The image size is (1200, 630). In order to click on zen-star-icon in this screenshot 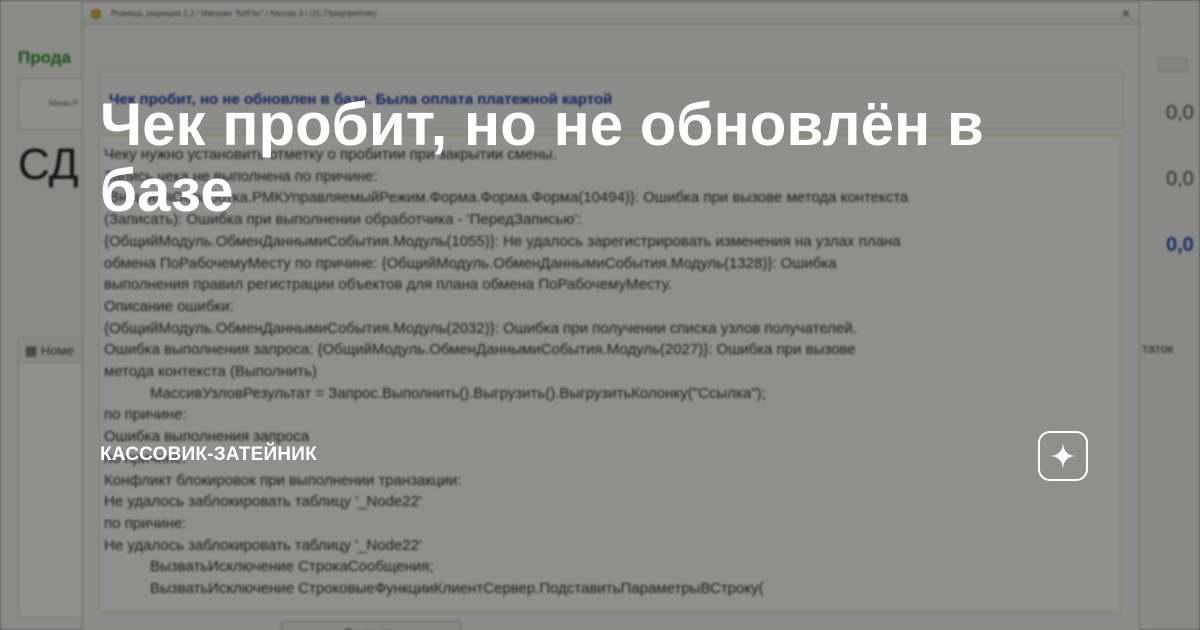, I will do `click(1063, 456)`.